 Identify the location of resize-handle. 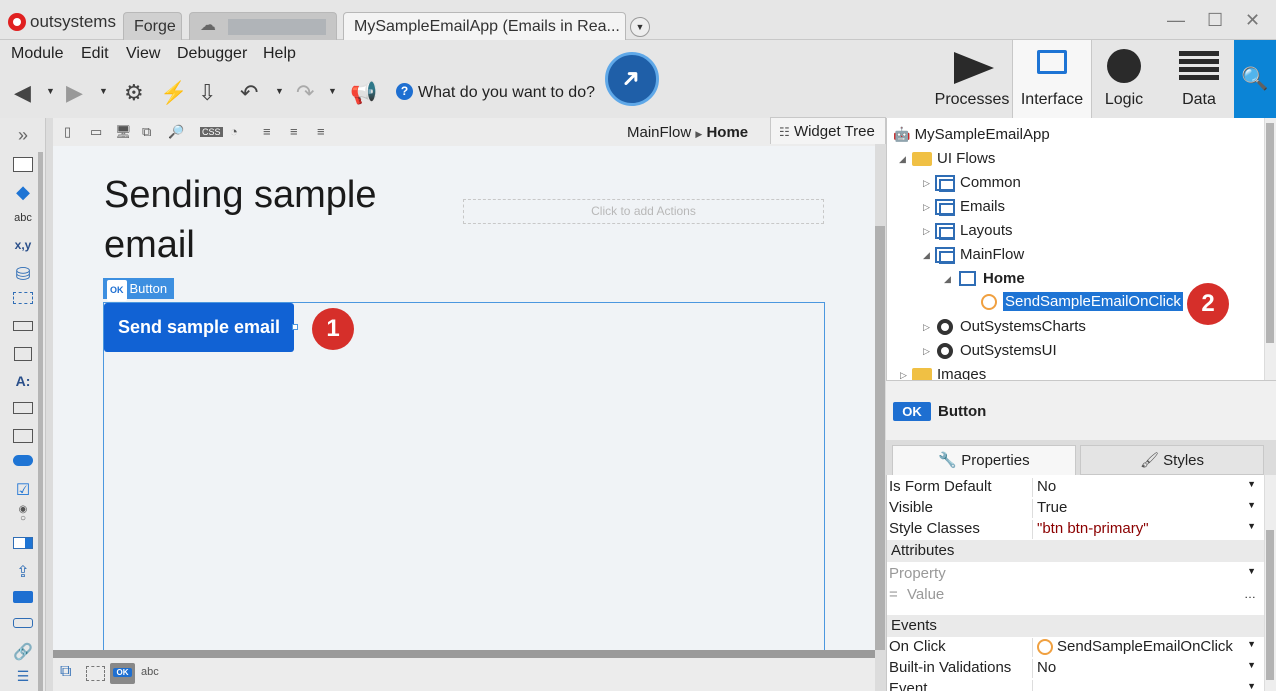
(295, 327).